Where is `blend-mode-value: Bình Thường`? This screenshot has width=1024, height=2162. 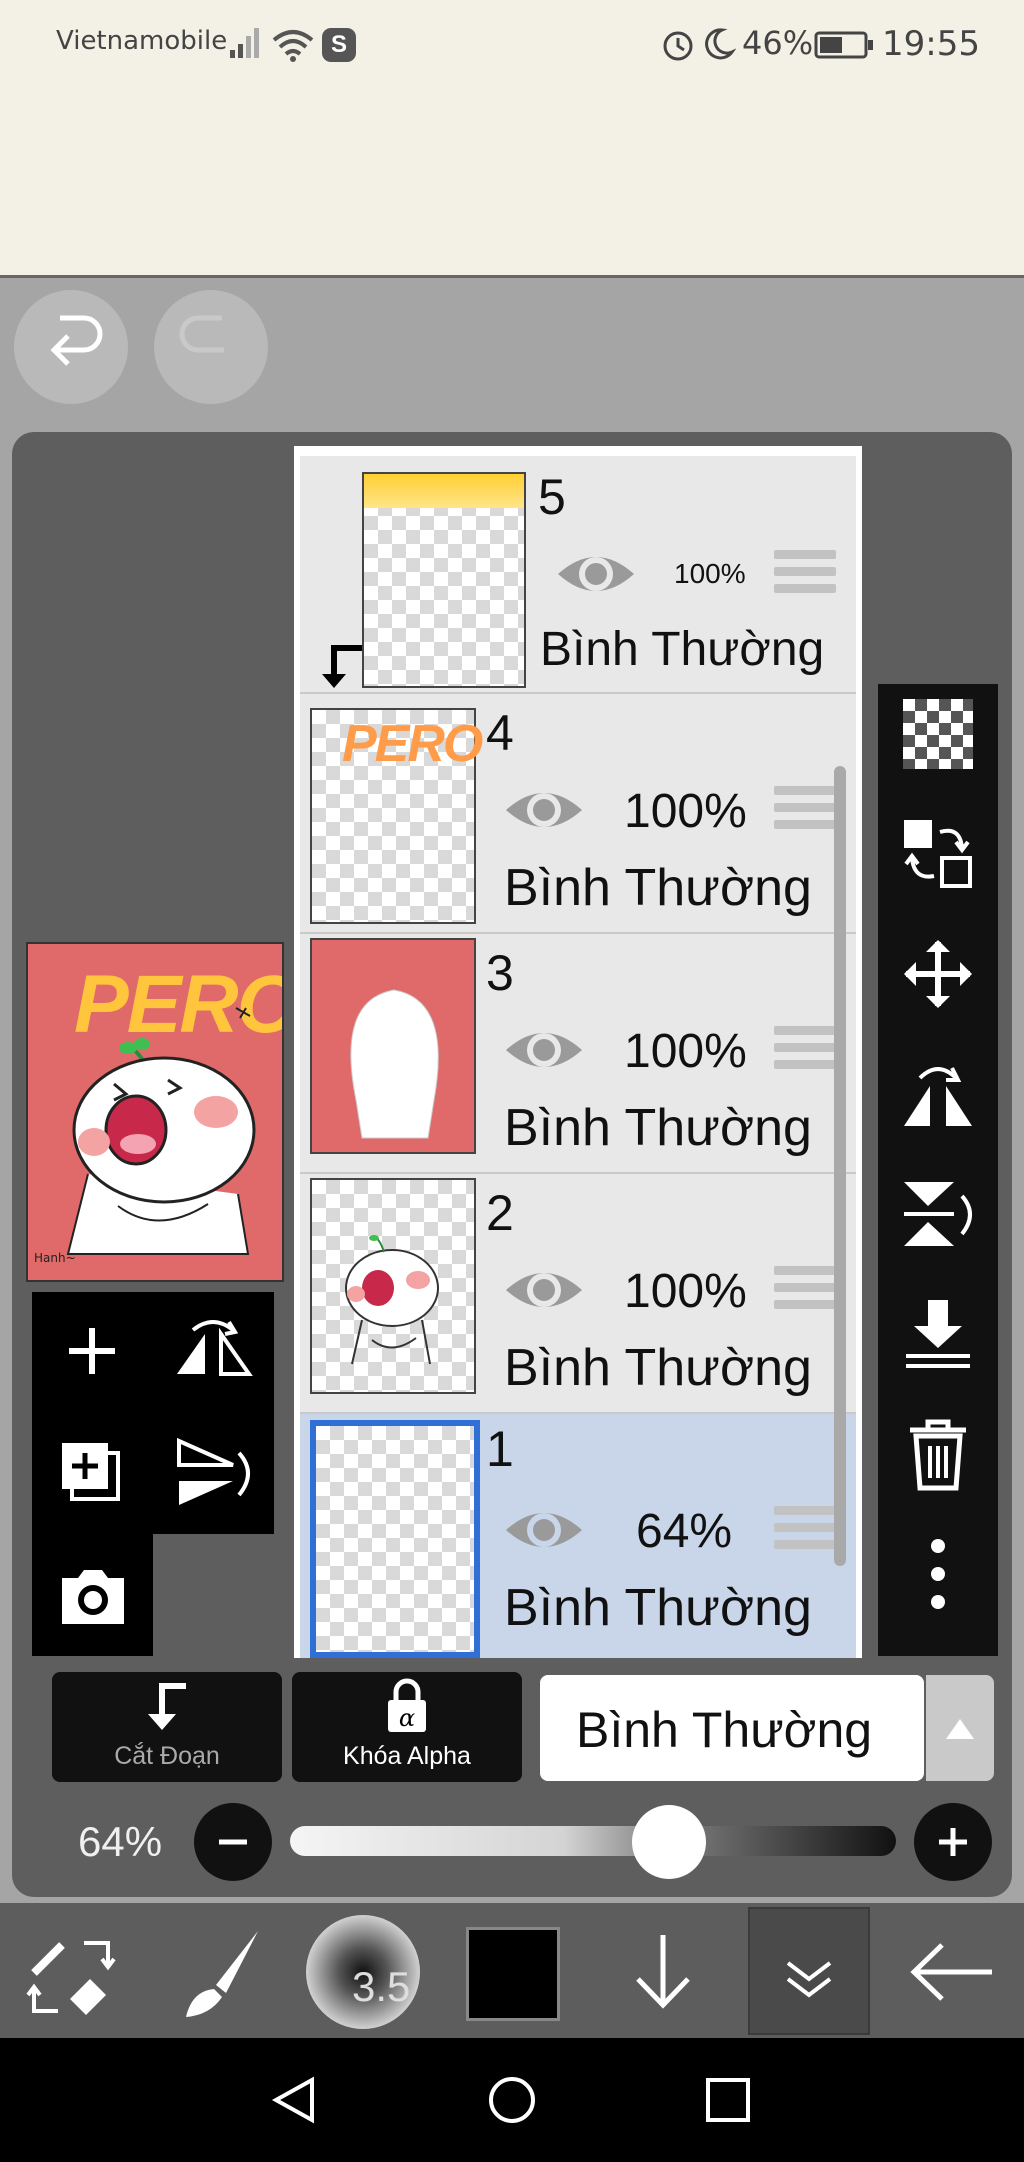
blend-mode-value: Bình Thường is located at coordinates (724, 1730).